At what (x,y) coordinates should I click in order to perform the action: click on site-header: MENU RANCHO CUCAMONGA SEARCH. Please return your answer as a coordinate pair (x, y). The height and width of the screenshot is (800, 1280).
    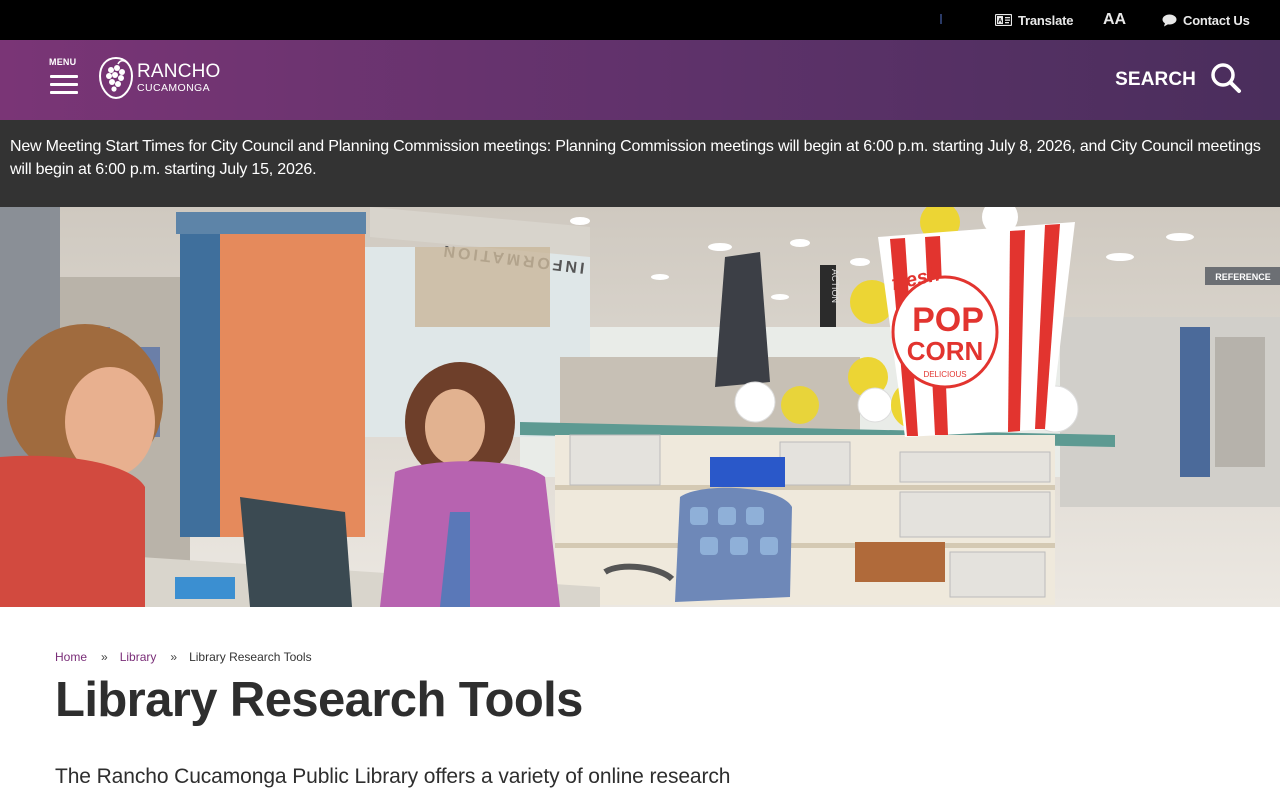
    Looking at the image, I should click on (640, 80).